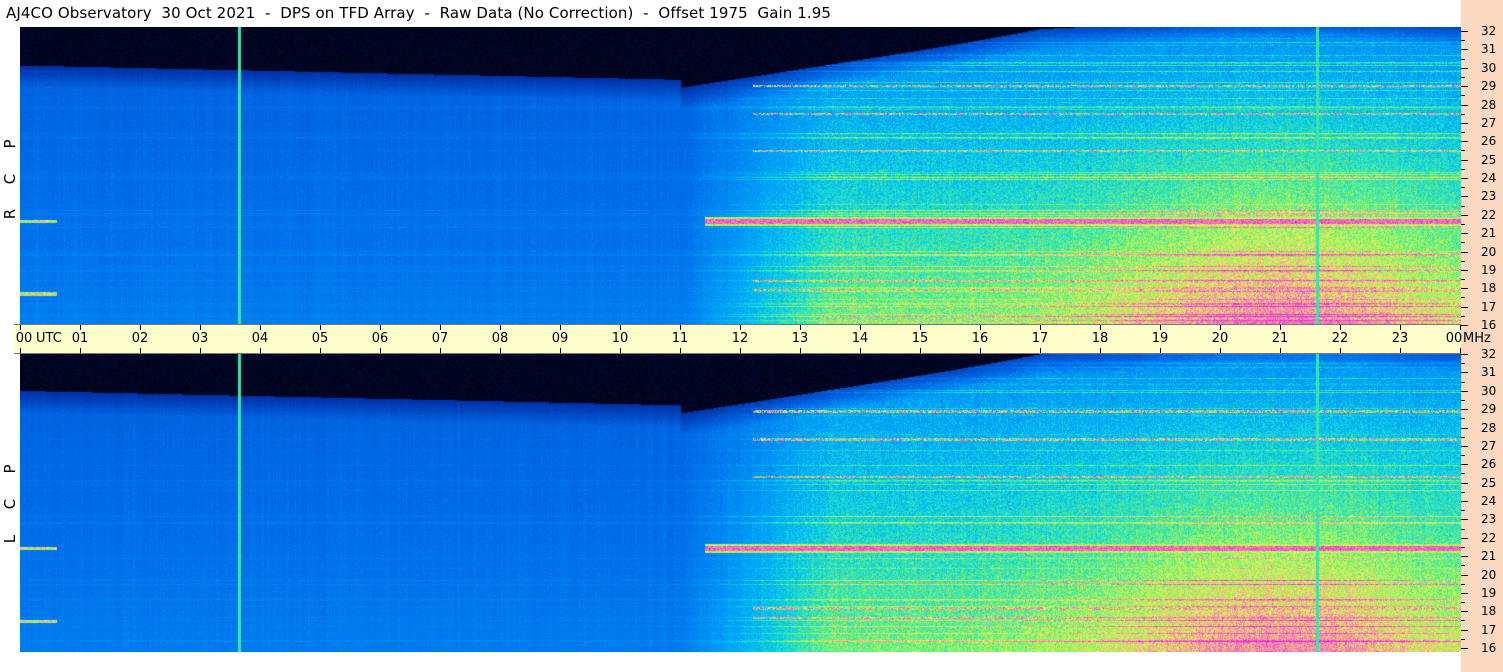  I want to click on pol-letter: P, so click(10, 144).